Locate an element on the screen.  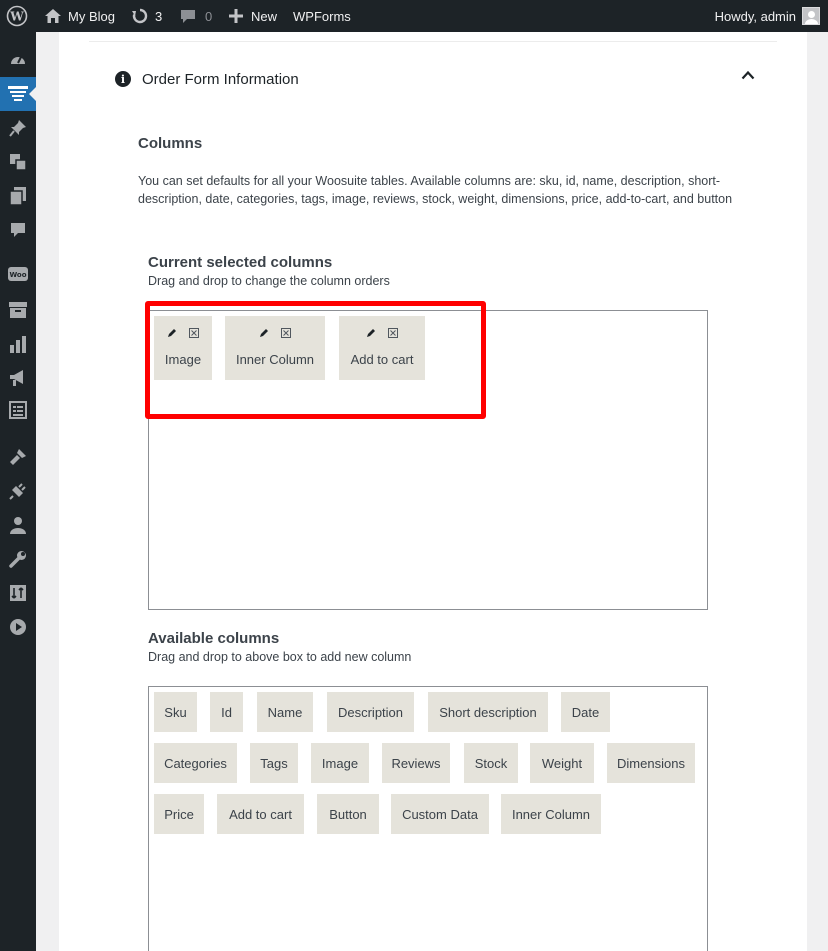
available-column-chip: Stock is located at coordinates (491, 763).